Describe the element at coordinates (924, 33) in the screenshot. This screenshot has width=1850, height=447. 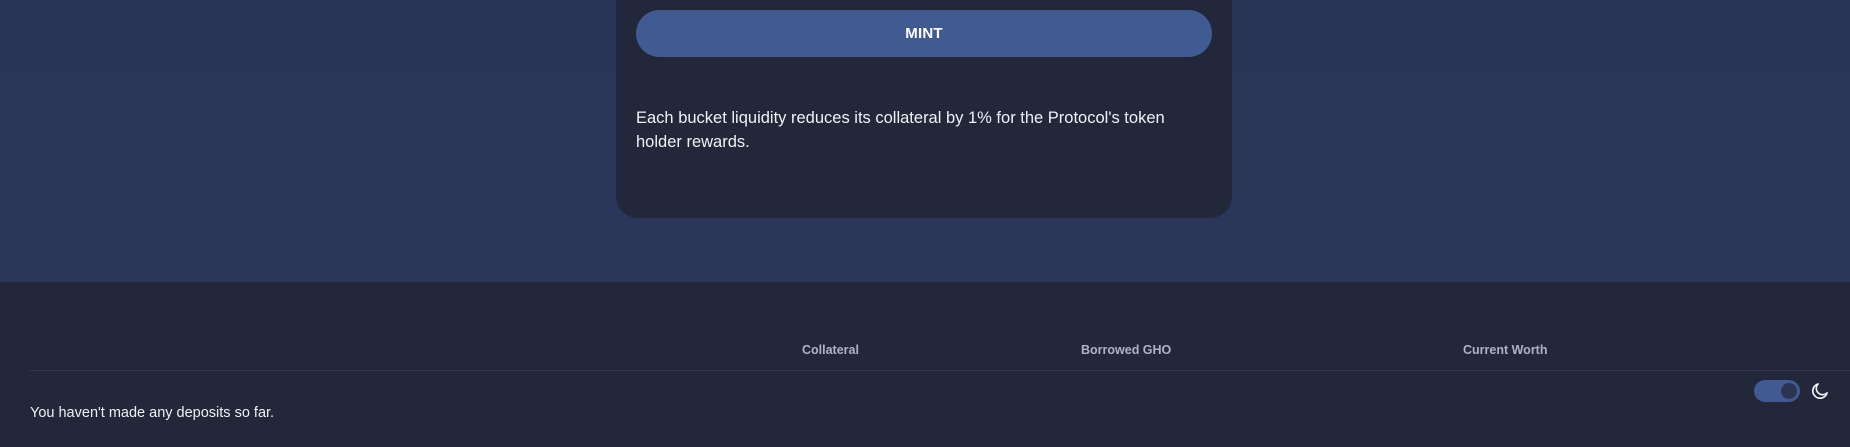
I see `mint-button: MINT` at that location.